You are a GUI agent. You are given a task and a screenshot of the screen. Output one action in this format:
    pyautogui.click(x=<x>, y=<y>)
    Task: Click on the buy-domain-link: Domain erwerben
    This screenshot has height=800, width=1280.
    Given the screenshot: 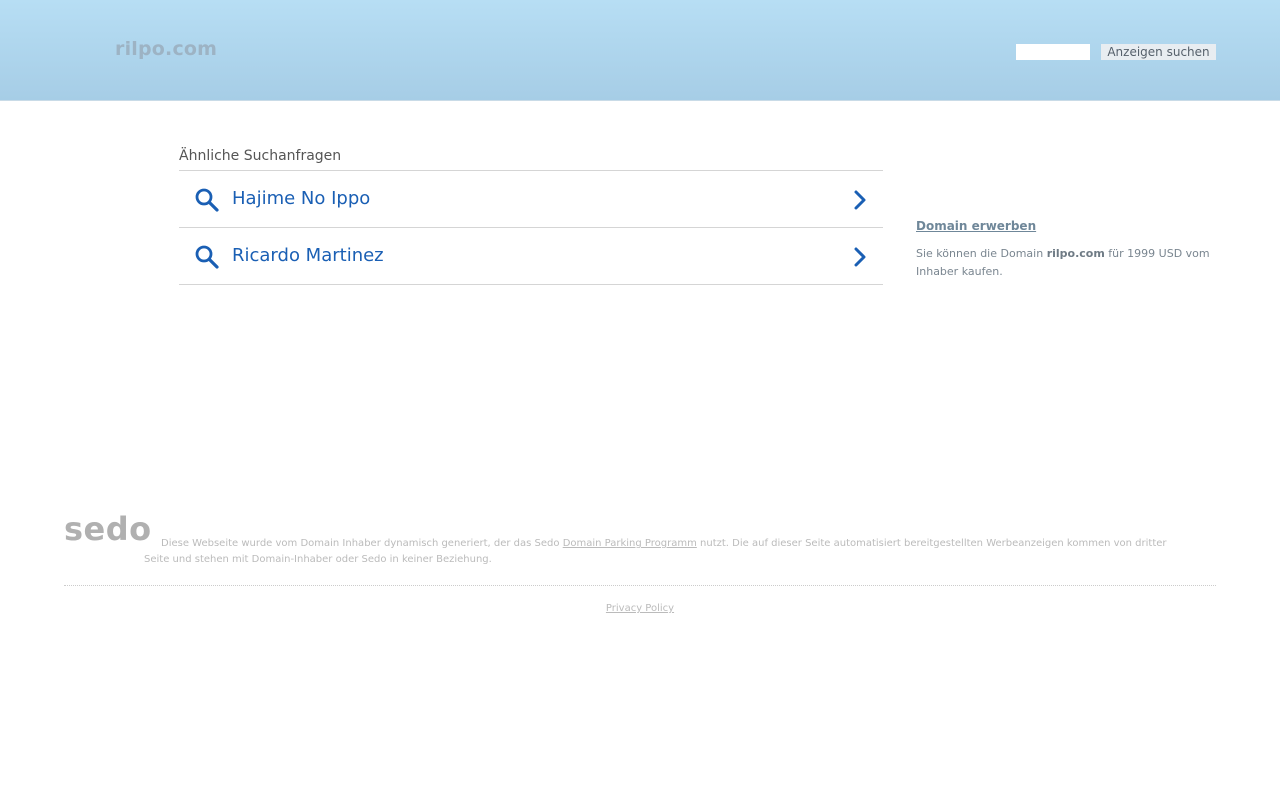 What is the action you would take?
    pyautogui.click(x=1068, y=226)
    